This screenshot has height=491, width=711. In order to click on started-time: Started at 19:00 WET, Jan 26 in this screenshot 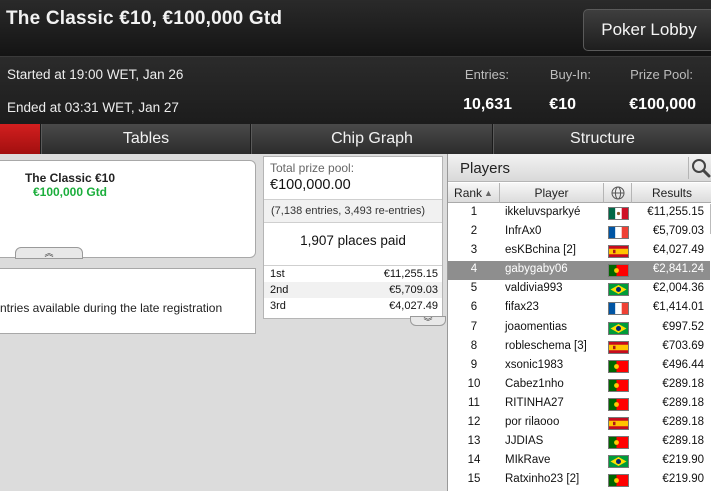, I will do `click(95, 74)`.